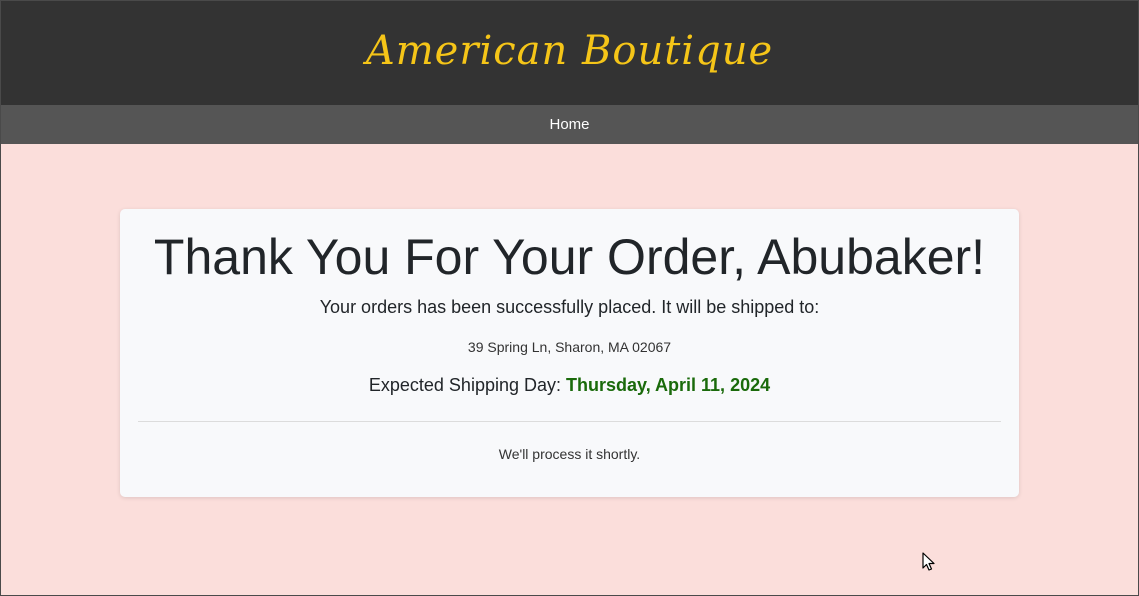 The image size is (1139, 596). I want to click on nav-home-link: Home, so click(569, 124).